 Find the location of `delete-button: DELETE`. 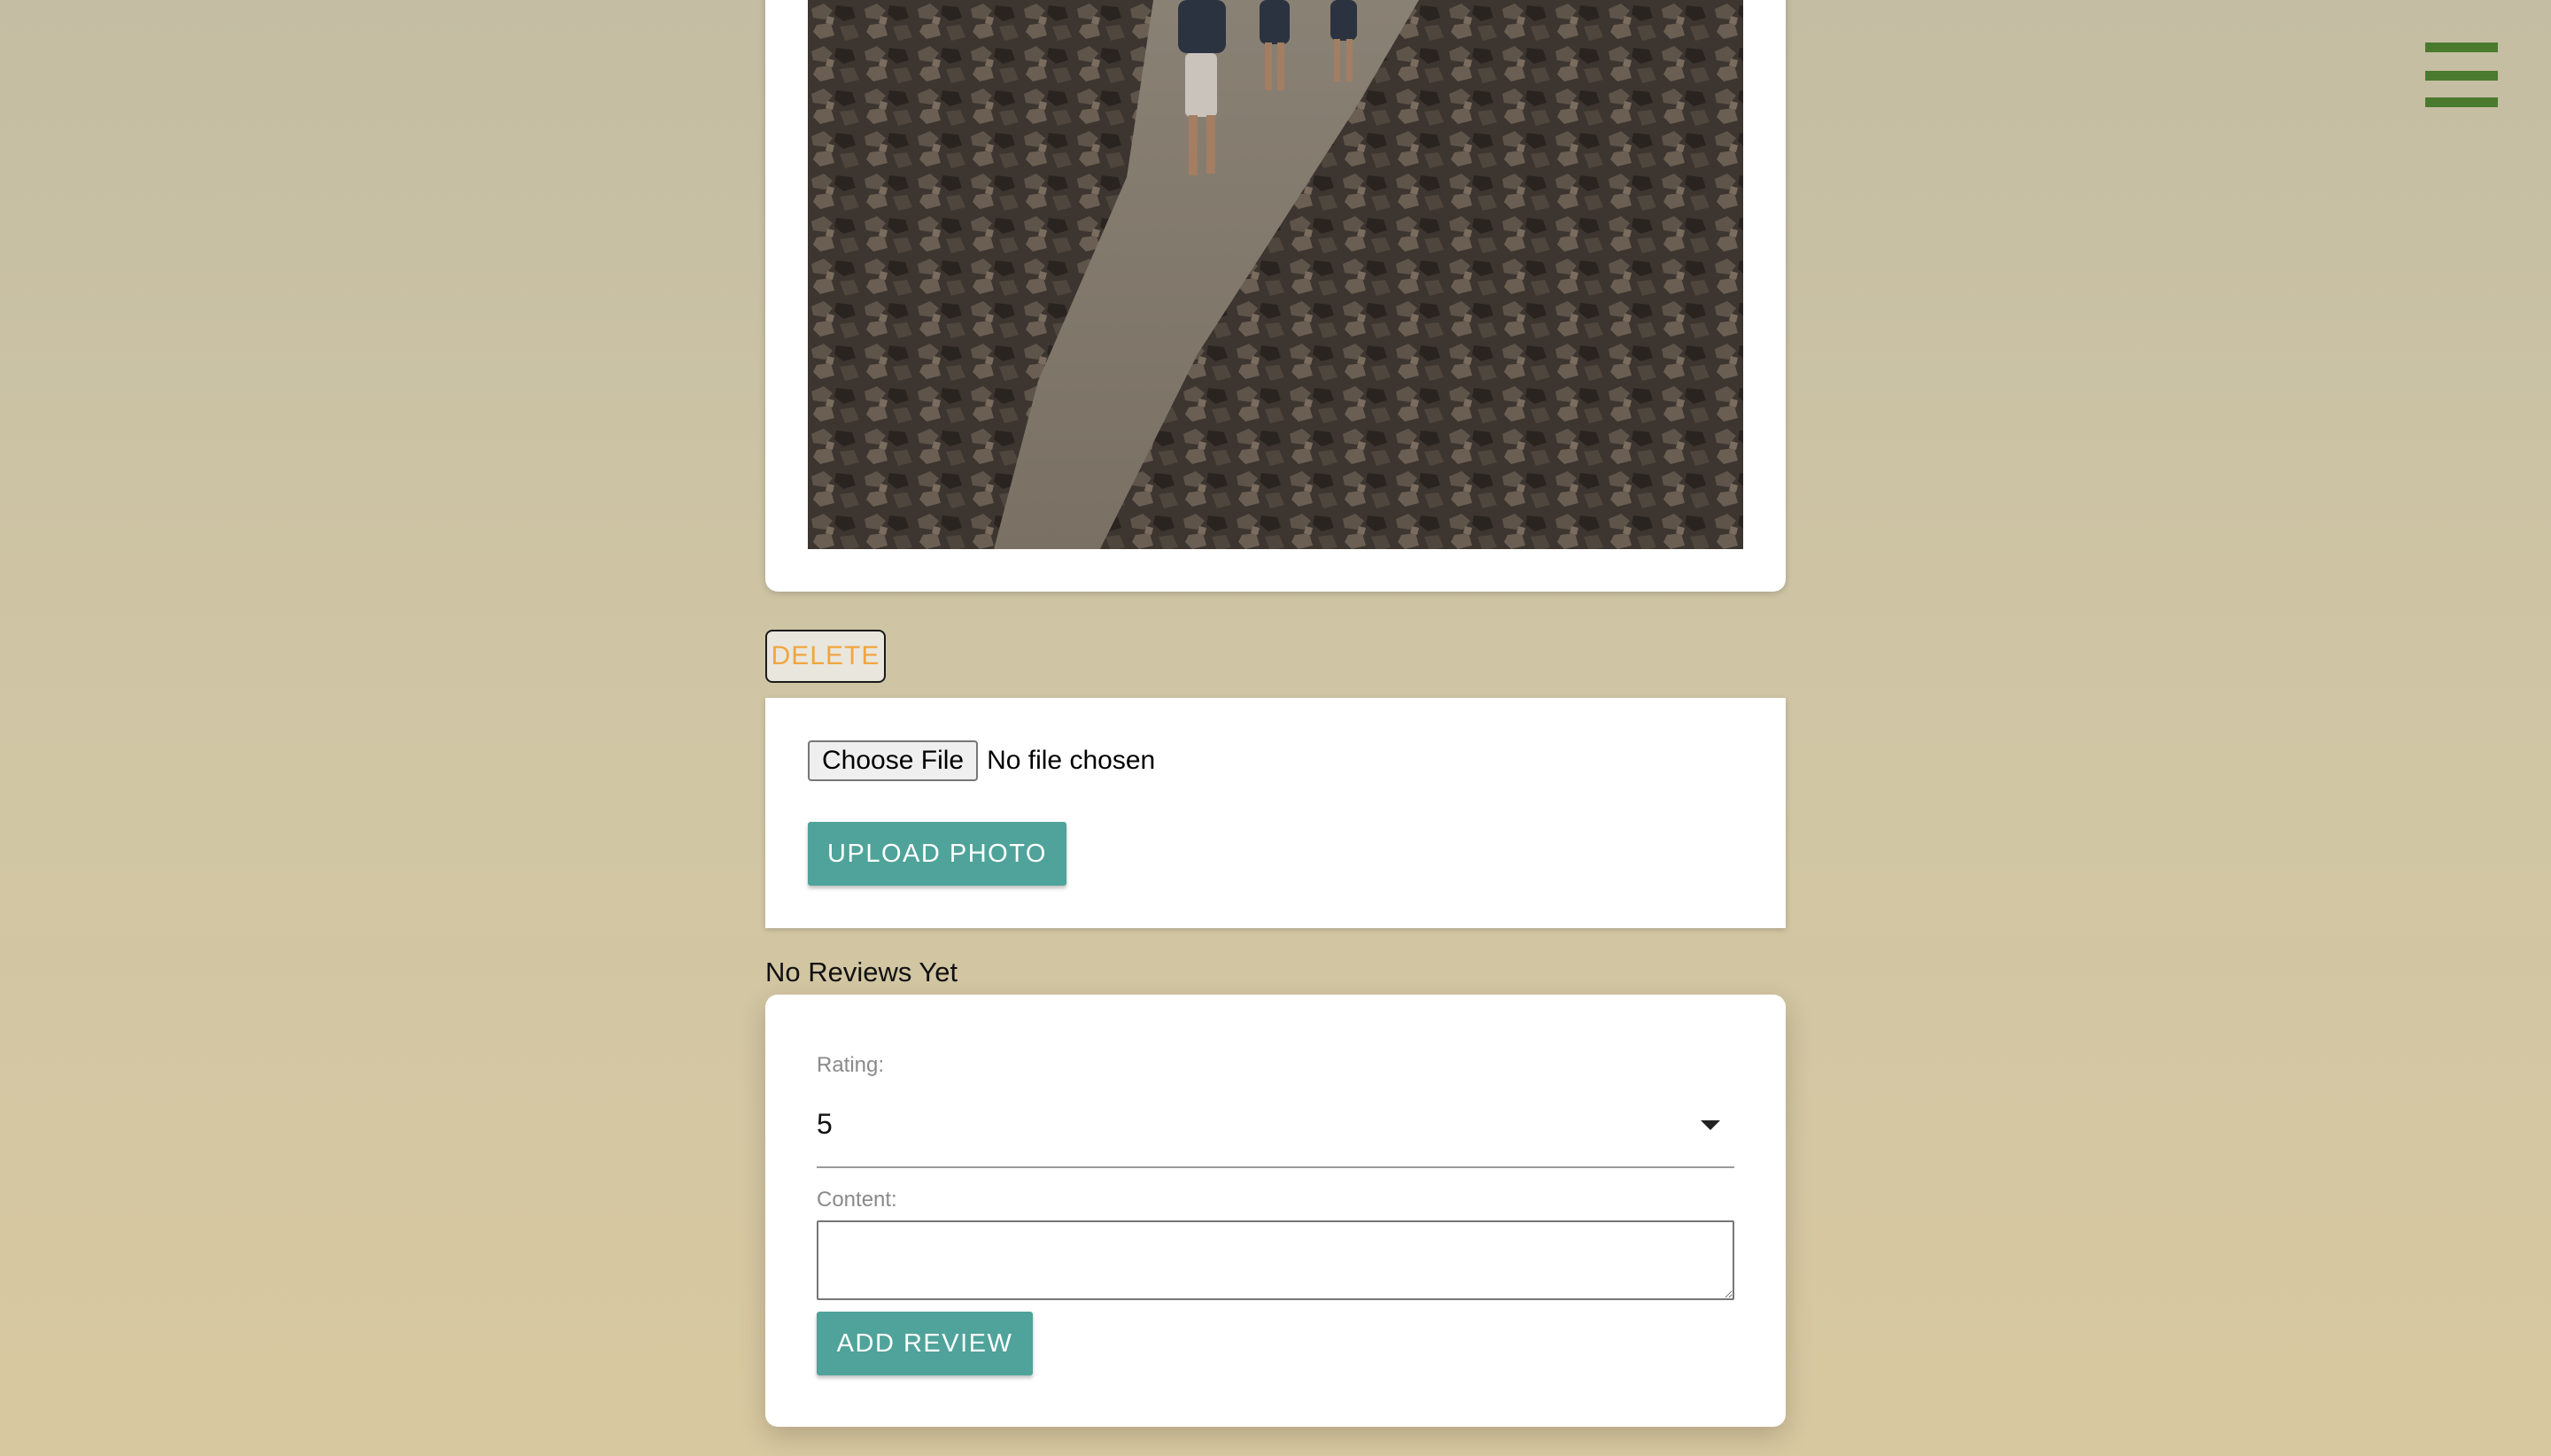

delete-button: DELETE is located at coordinates (826, 656).